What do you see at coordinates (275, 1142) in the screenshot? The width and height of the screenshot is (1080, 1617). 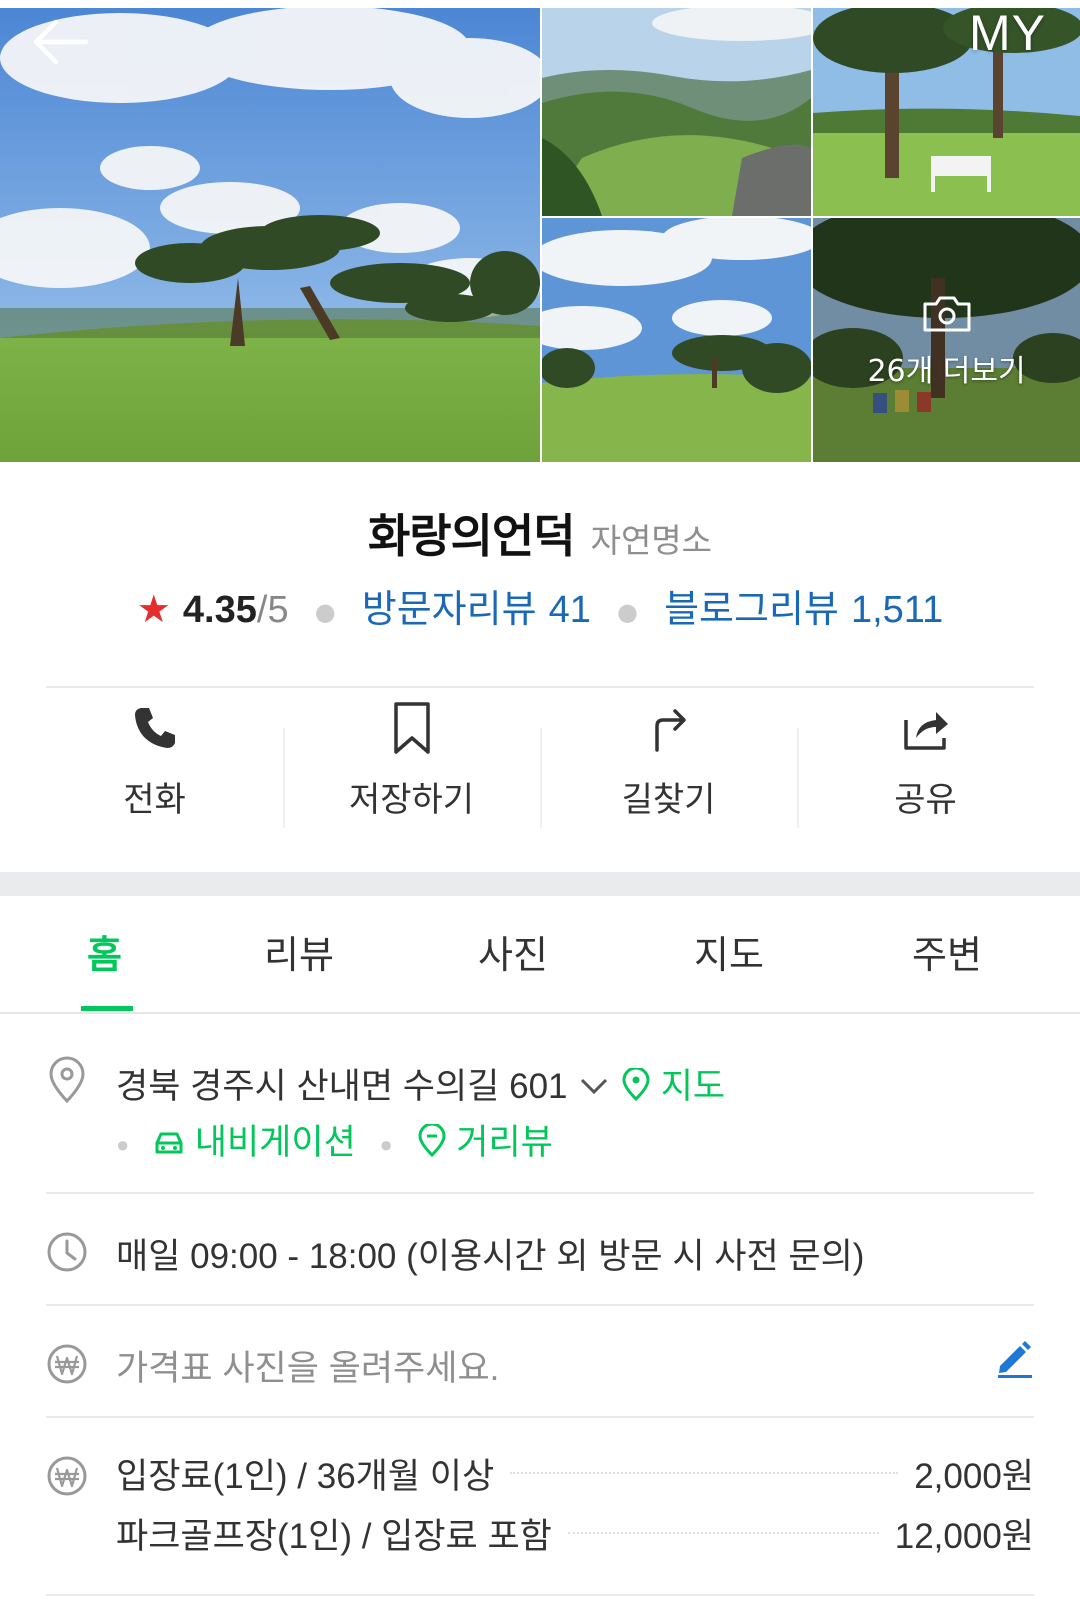 I see `navigation-link-label: 내비게이션` at bounding box center [275, 1142].